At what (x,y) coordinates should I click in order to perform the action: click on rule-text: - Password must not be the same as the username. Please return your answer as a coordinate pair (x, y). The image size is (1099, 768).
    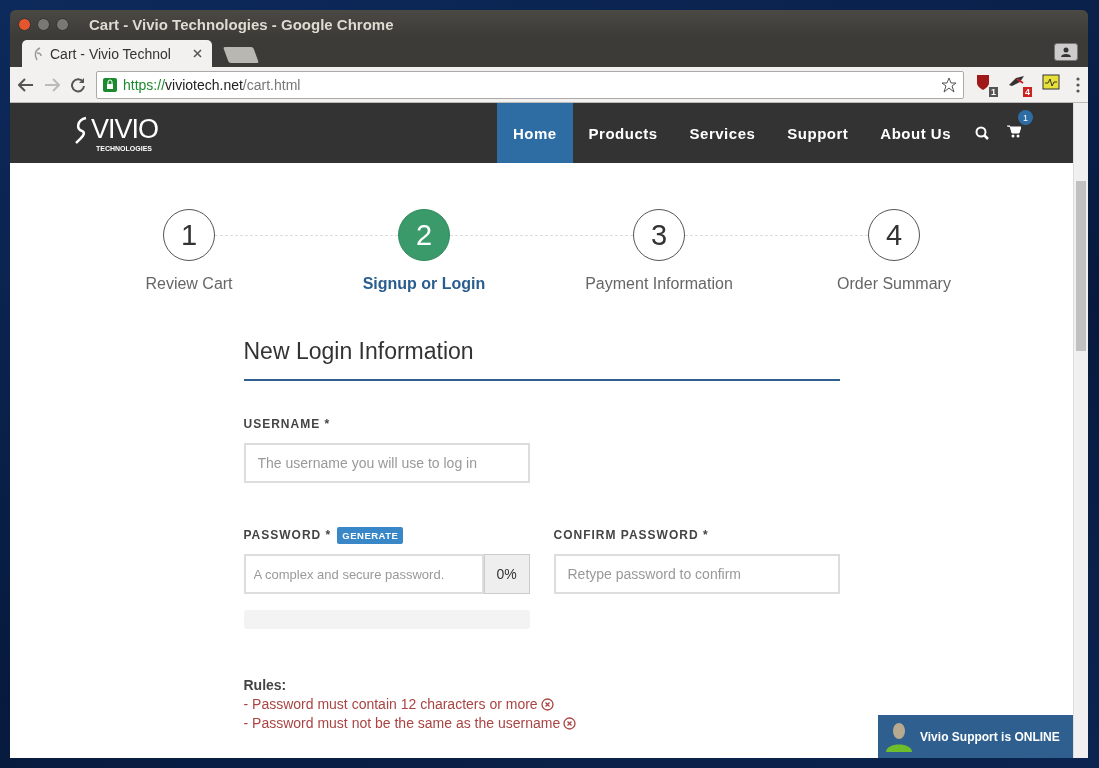
    Looking at the image, I should click on (402, 723).